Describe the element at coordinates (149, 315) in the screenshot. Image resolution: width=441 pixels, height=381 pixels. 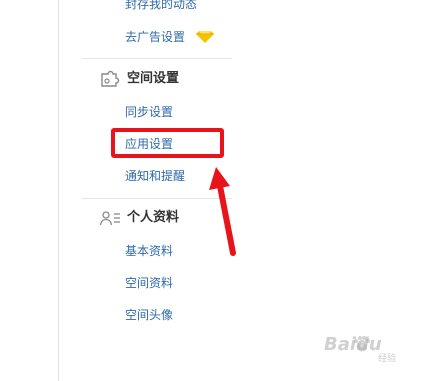
I see `menu-item-space-avatar: 空间头像` at that location.